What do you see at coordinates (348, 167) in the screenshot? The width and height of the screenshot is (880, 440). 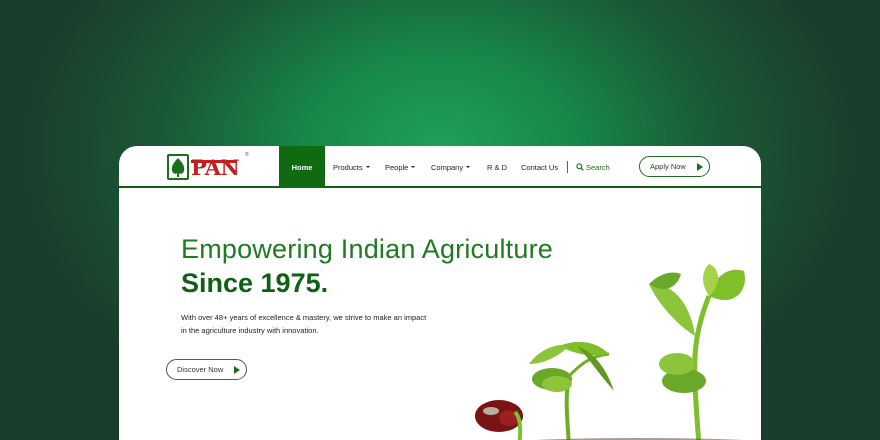 I see `nav-products-label: Products` at bounding box center [348, 167].